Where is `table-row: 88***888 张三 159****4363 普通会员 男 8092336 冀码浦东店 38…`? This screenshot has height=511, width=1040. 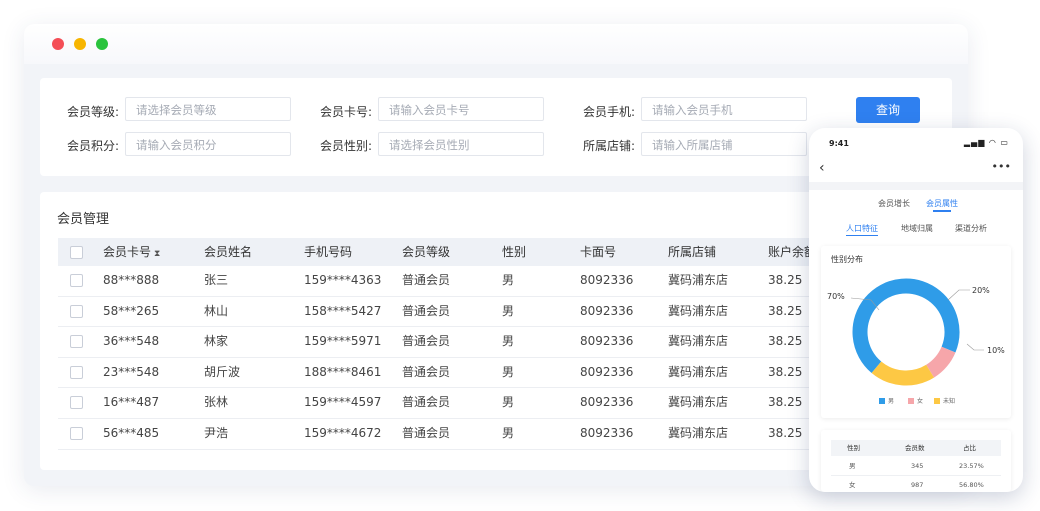
table-row: 88***888 张三 159****4363 普通会员 男 8092336 冀码浦东店 38… is located at coordinates (448, 281).